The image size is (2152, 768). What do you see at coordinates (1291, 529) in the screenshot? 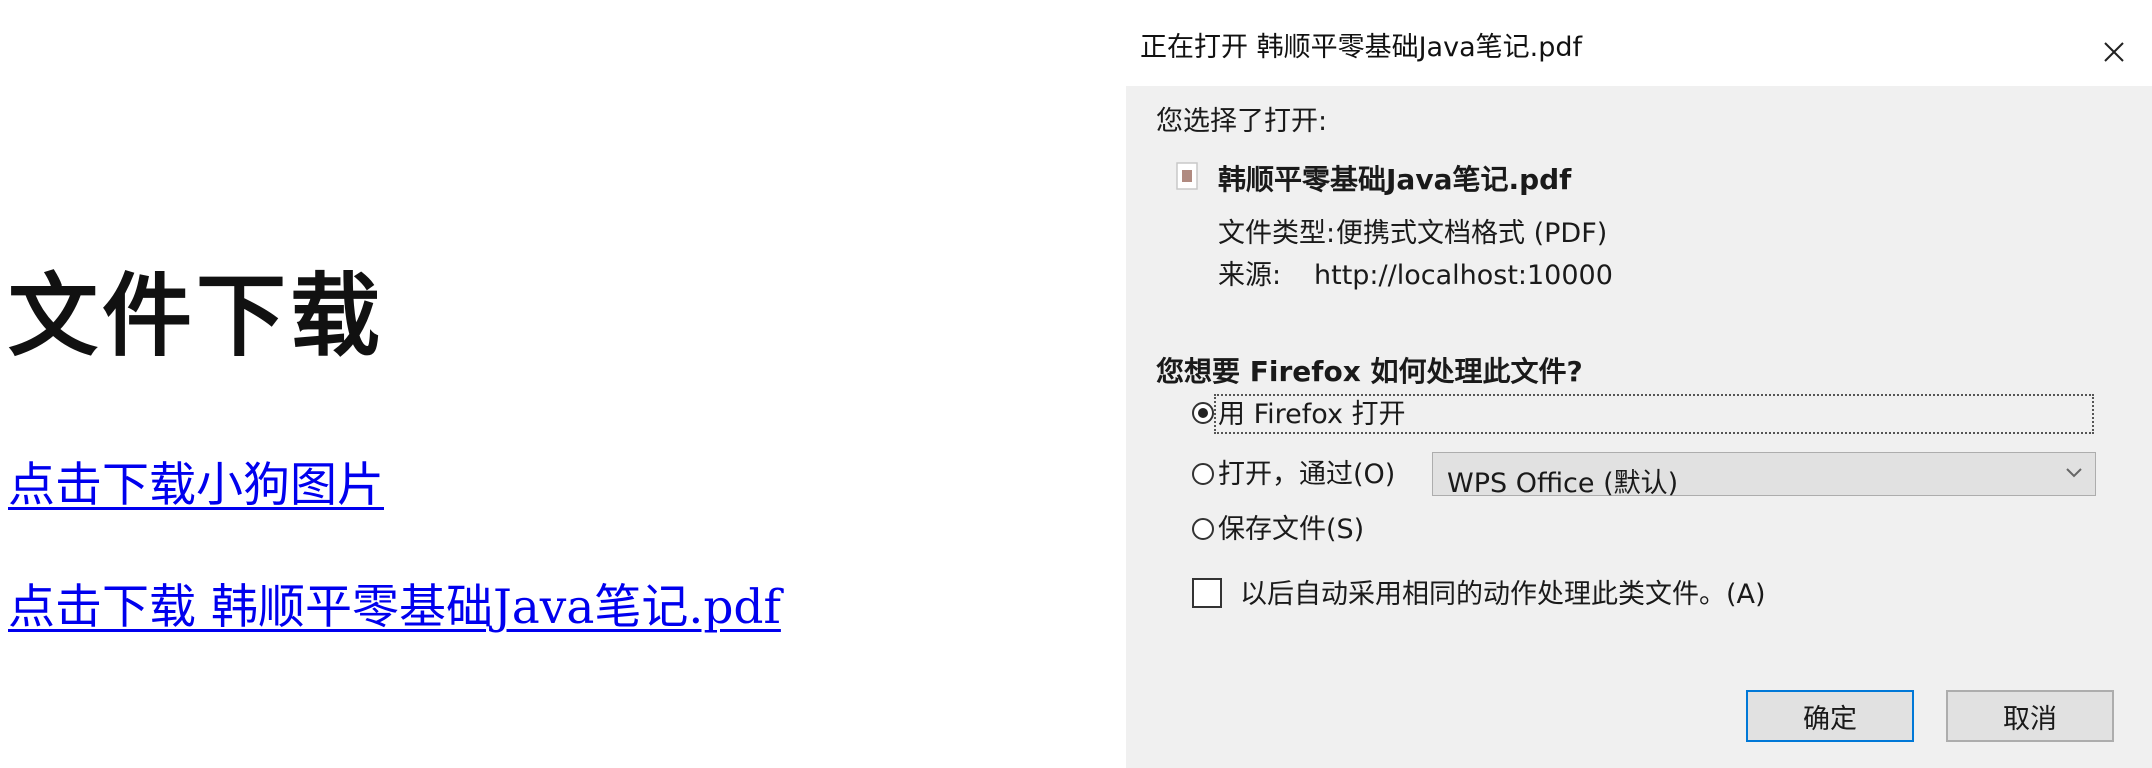
I see `save-file-label: 保存文件(S)` at bounding box center [1291, 529].